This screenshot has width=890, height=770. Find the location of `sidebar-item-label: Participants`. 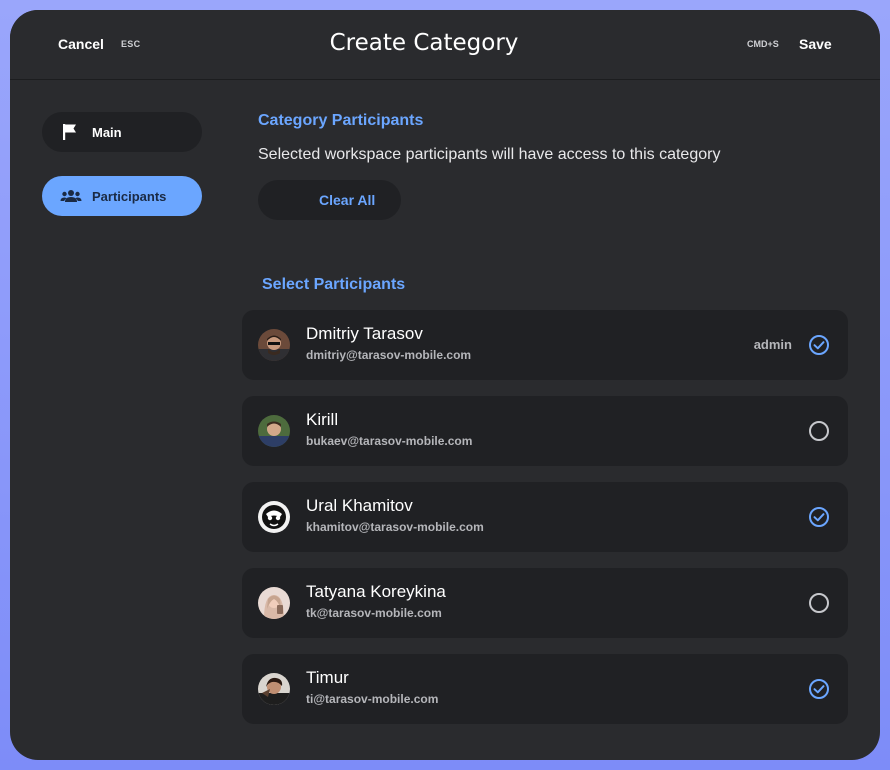

sidebar-item-label: Participants is located at coordinates (129, 196).